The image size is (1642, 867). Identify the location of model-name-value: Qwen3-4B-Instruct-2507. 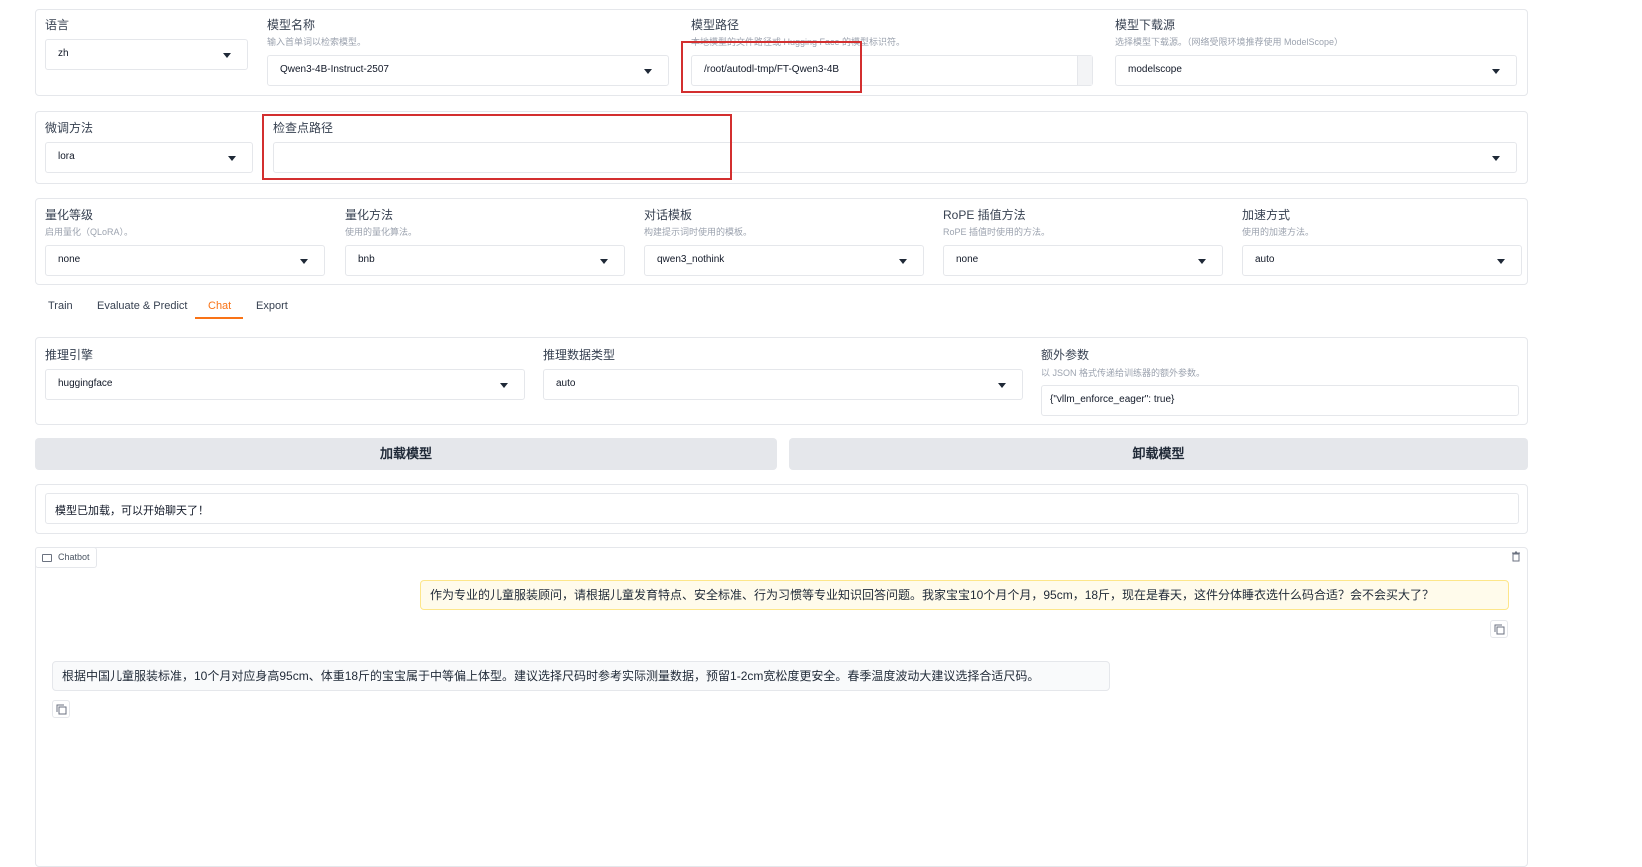
(334, 69).